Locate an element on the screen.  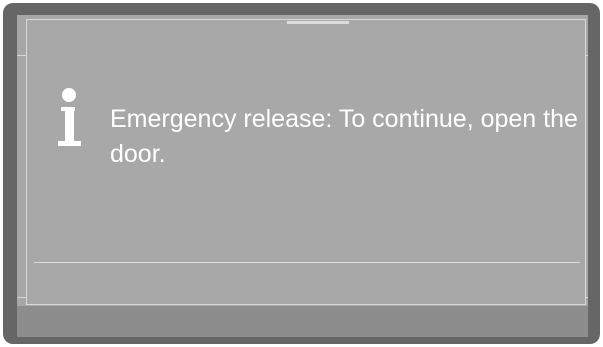
info-icon is located at coordinates (69, 117).